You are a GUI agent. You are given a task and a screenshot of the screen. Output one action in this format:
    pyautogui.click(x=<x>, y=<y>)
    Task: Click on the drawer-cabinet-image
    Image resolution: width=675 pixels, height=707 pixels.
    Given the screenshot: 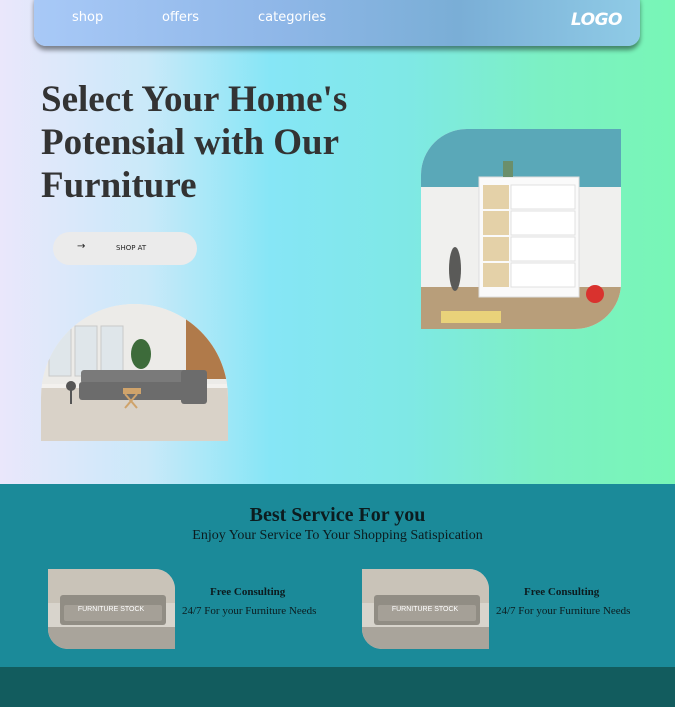 What is the action you would take?
    pyautogui.click(x=521, y=229)
    